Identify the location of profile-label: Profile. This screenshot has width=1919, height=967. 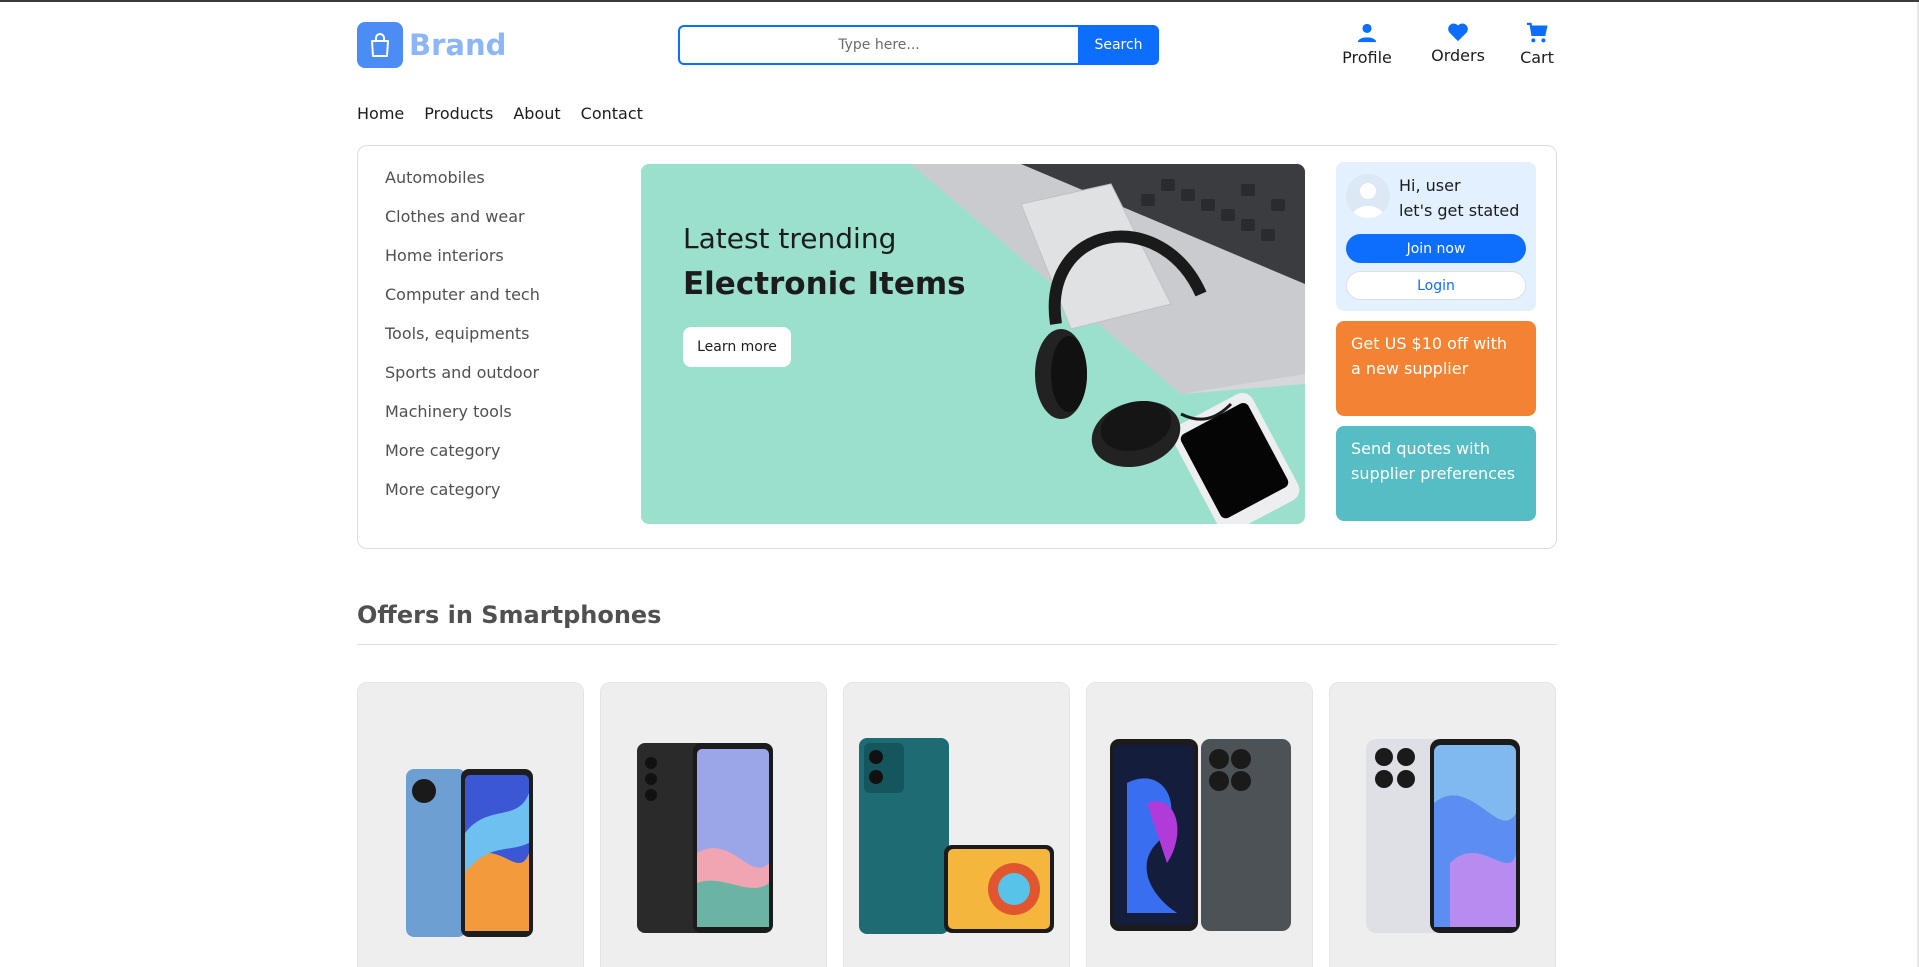
(1367, 57).